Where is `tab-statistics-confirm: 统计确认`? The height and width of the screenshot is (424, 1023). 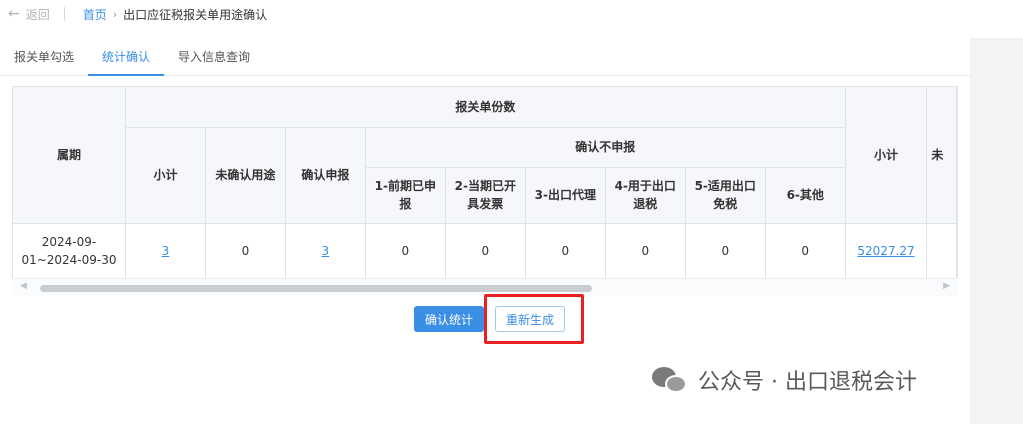 tab-statistics-confirm: 统计确认 is located at coordinates (126, 57).